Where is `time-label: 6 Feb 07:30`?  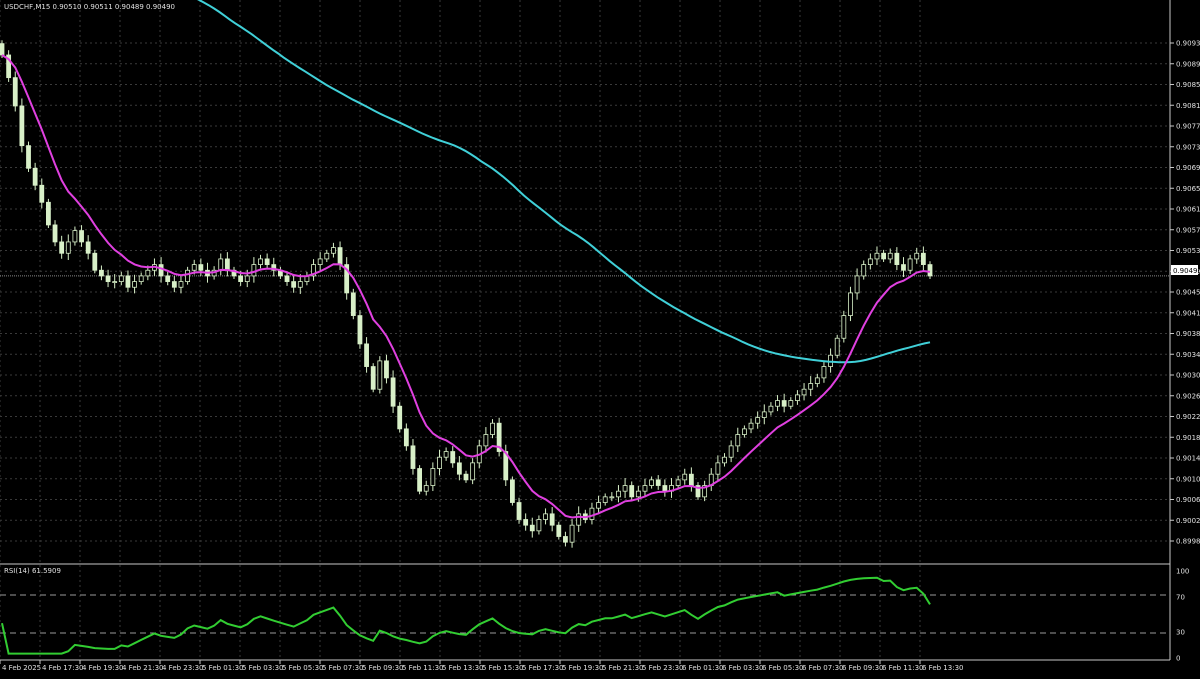 time-label: 6 Feb 07:30 is located at coordinates (822, 668).